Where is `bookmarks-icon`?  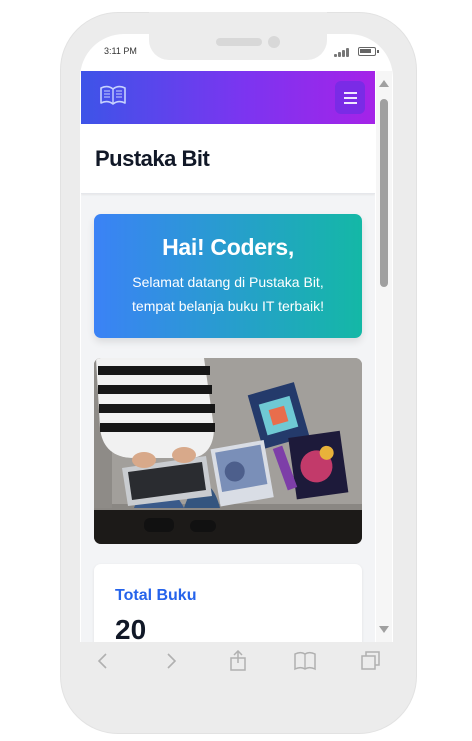 bookmarks-icon is located at coordinates (305, 661).